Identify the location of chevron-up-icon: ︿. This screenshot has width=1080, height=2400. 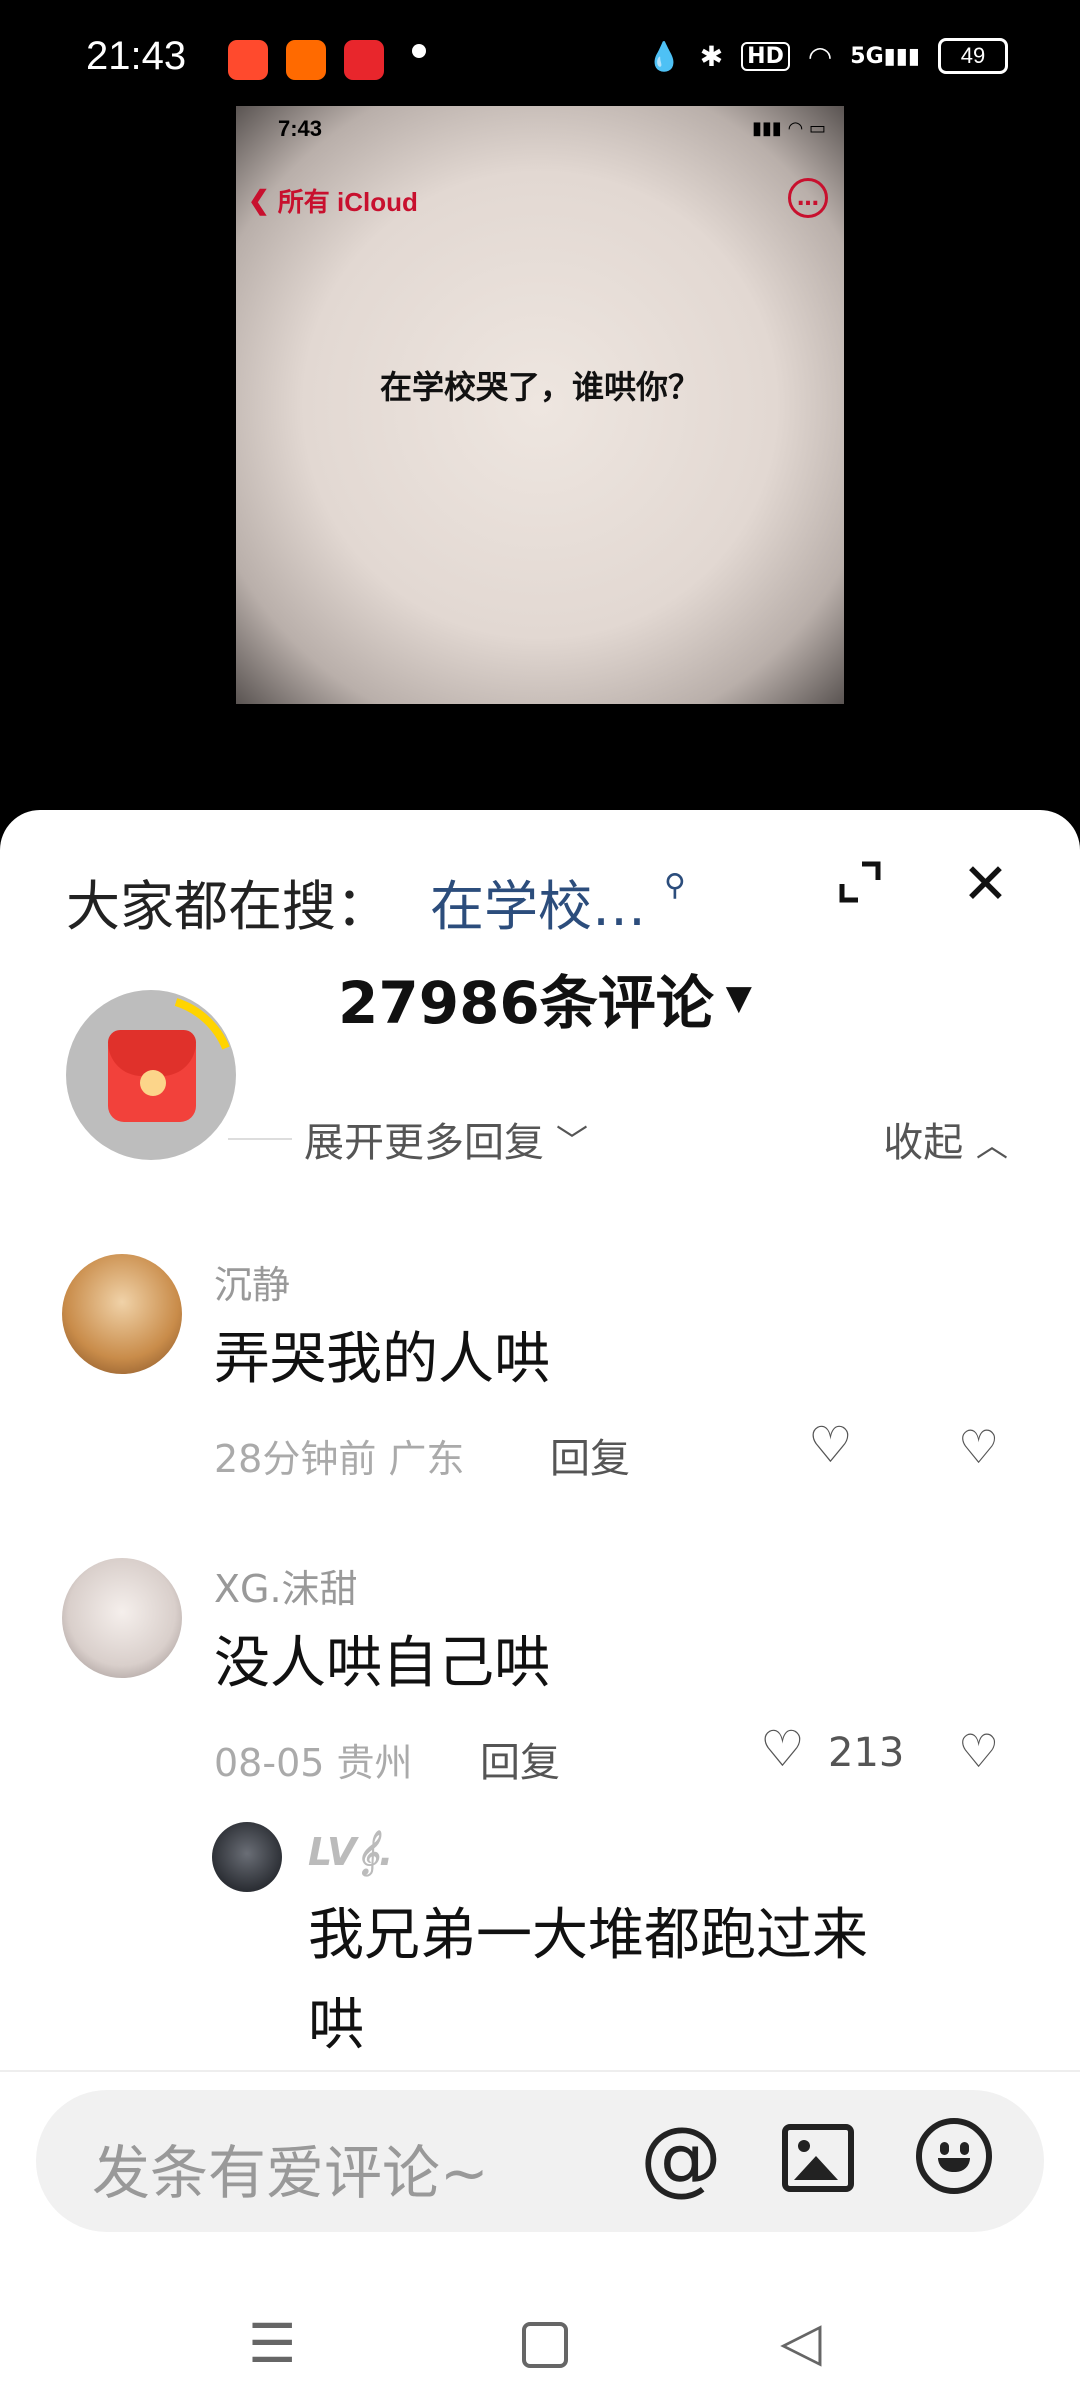
(991, 1145).